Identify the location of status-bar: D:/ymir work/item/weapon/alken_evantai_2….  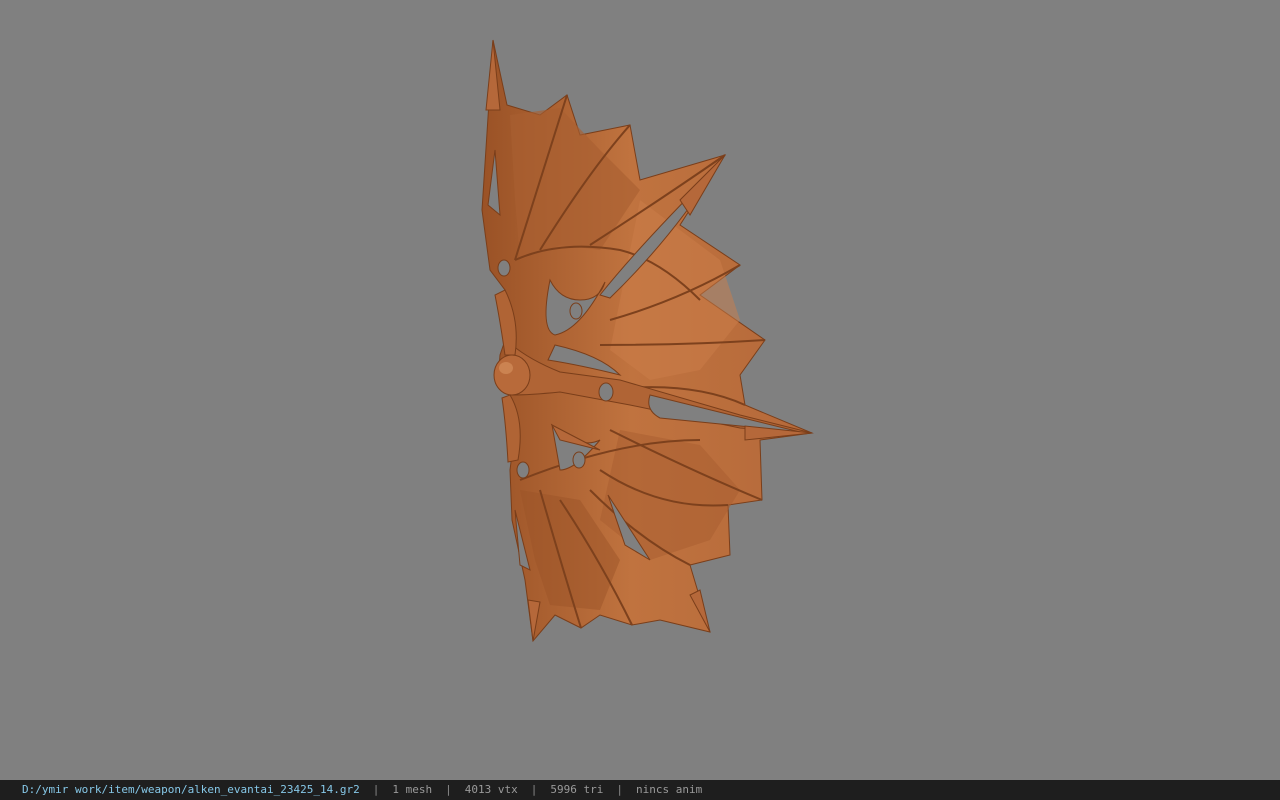
(640, 790).